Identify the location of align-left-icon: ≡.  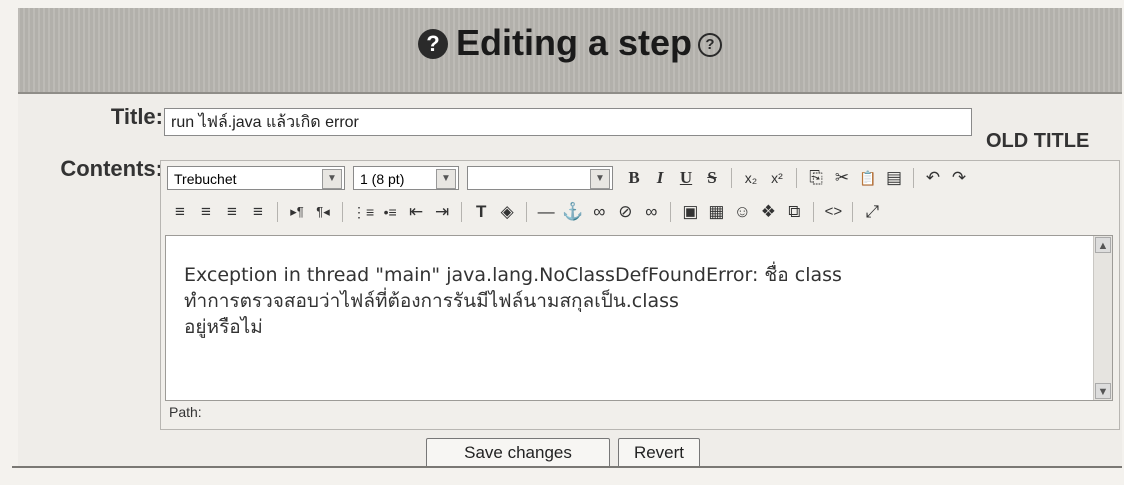
(180, 212).